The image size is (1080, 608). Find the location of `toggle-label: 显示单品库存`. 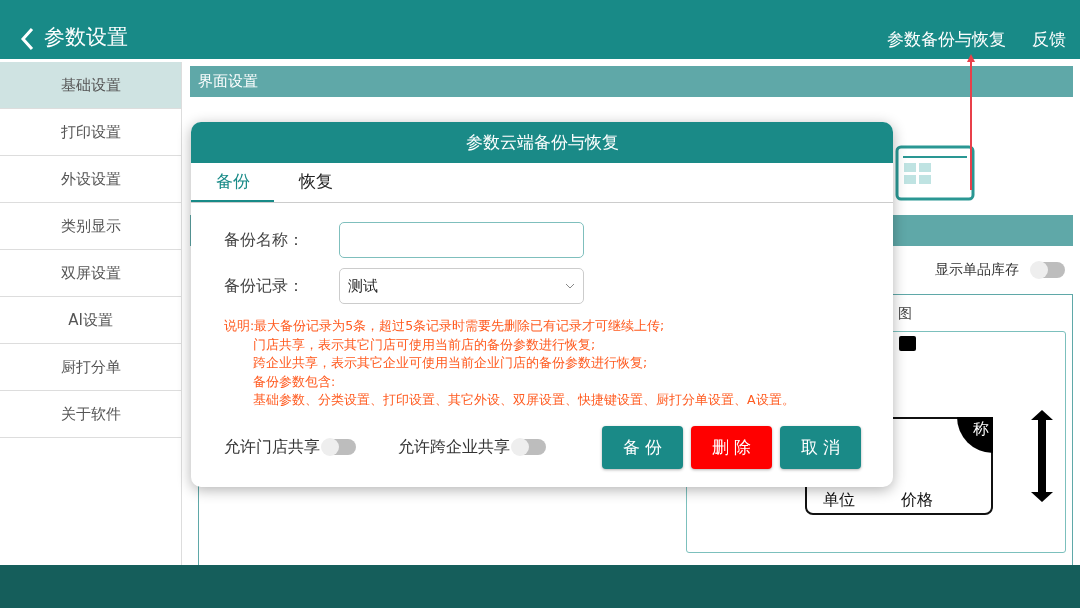

toggle-label: 显示单品库存 is located at coordinates (977, 270).